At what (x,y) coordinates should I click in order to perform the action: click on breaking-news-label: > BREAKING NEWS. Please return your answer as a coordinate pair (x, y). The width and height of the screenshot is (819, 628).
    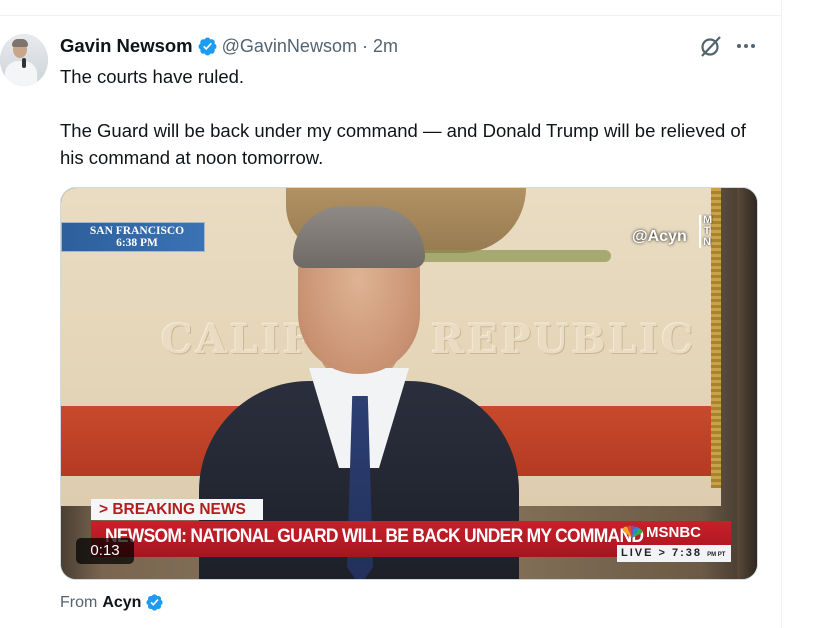
    Looking at the image, I should click on (177, 509).